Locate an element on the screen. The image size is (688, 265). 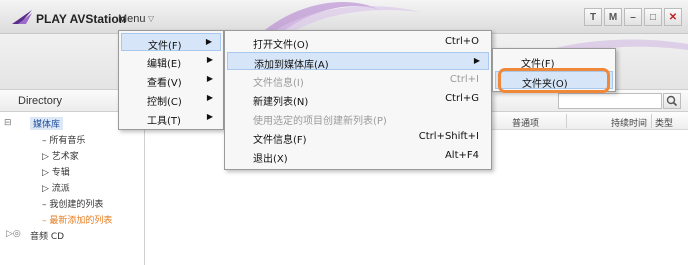
pin-button: T is located at coordinates (593, 17).